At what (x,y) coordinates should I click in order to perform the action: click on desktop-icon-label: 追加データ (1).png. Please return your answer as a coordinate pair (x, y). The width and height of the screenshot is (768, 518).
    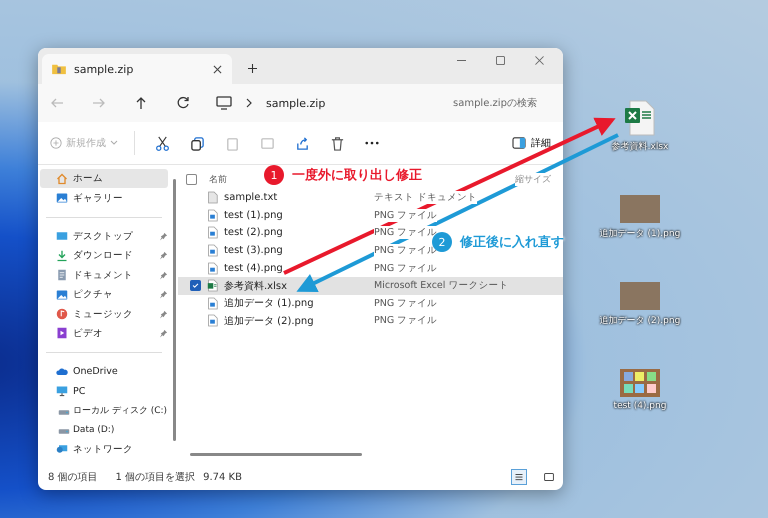
    Looking at the image, I should click on (640, 234).